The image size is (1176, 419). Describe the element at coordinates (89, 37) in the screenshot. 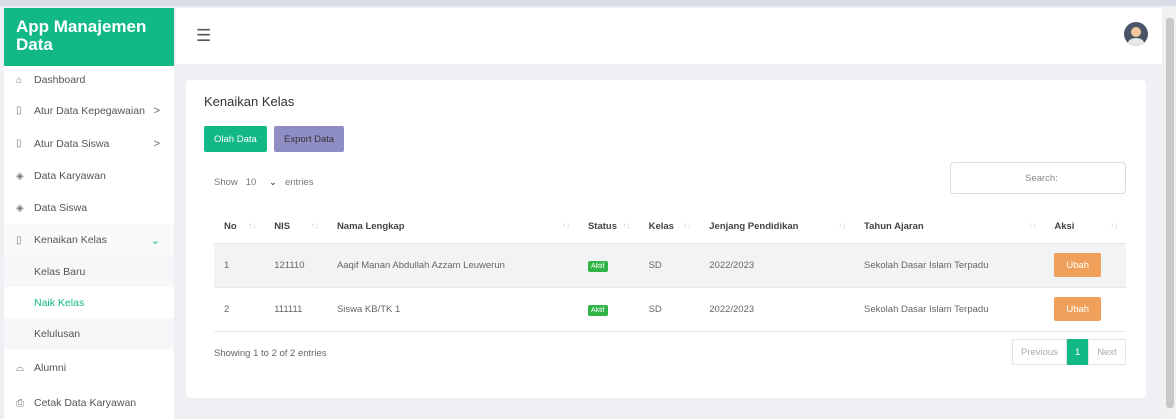

I see `brand-title: App Manajemen Data` at that location.